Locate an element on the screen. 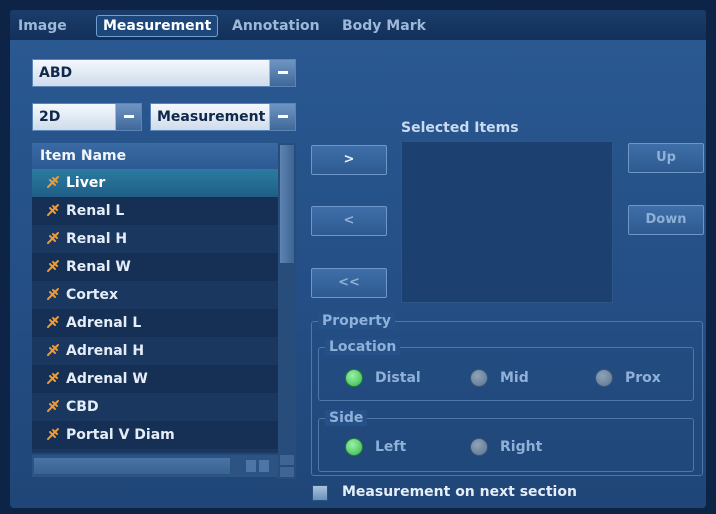 Image resolution: width=716 pixels, height=514 pixels. list-item: Liver is located at coordinates (155, 183).